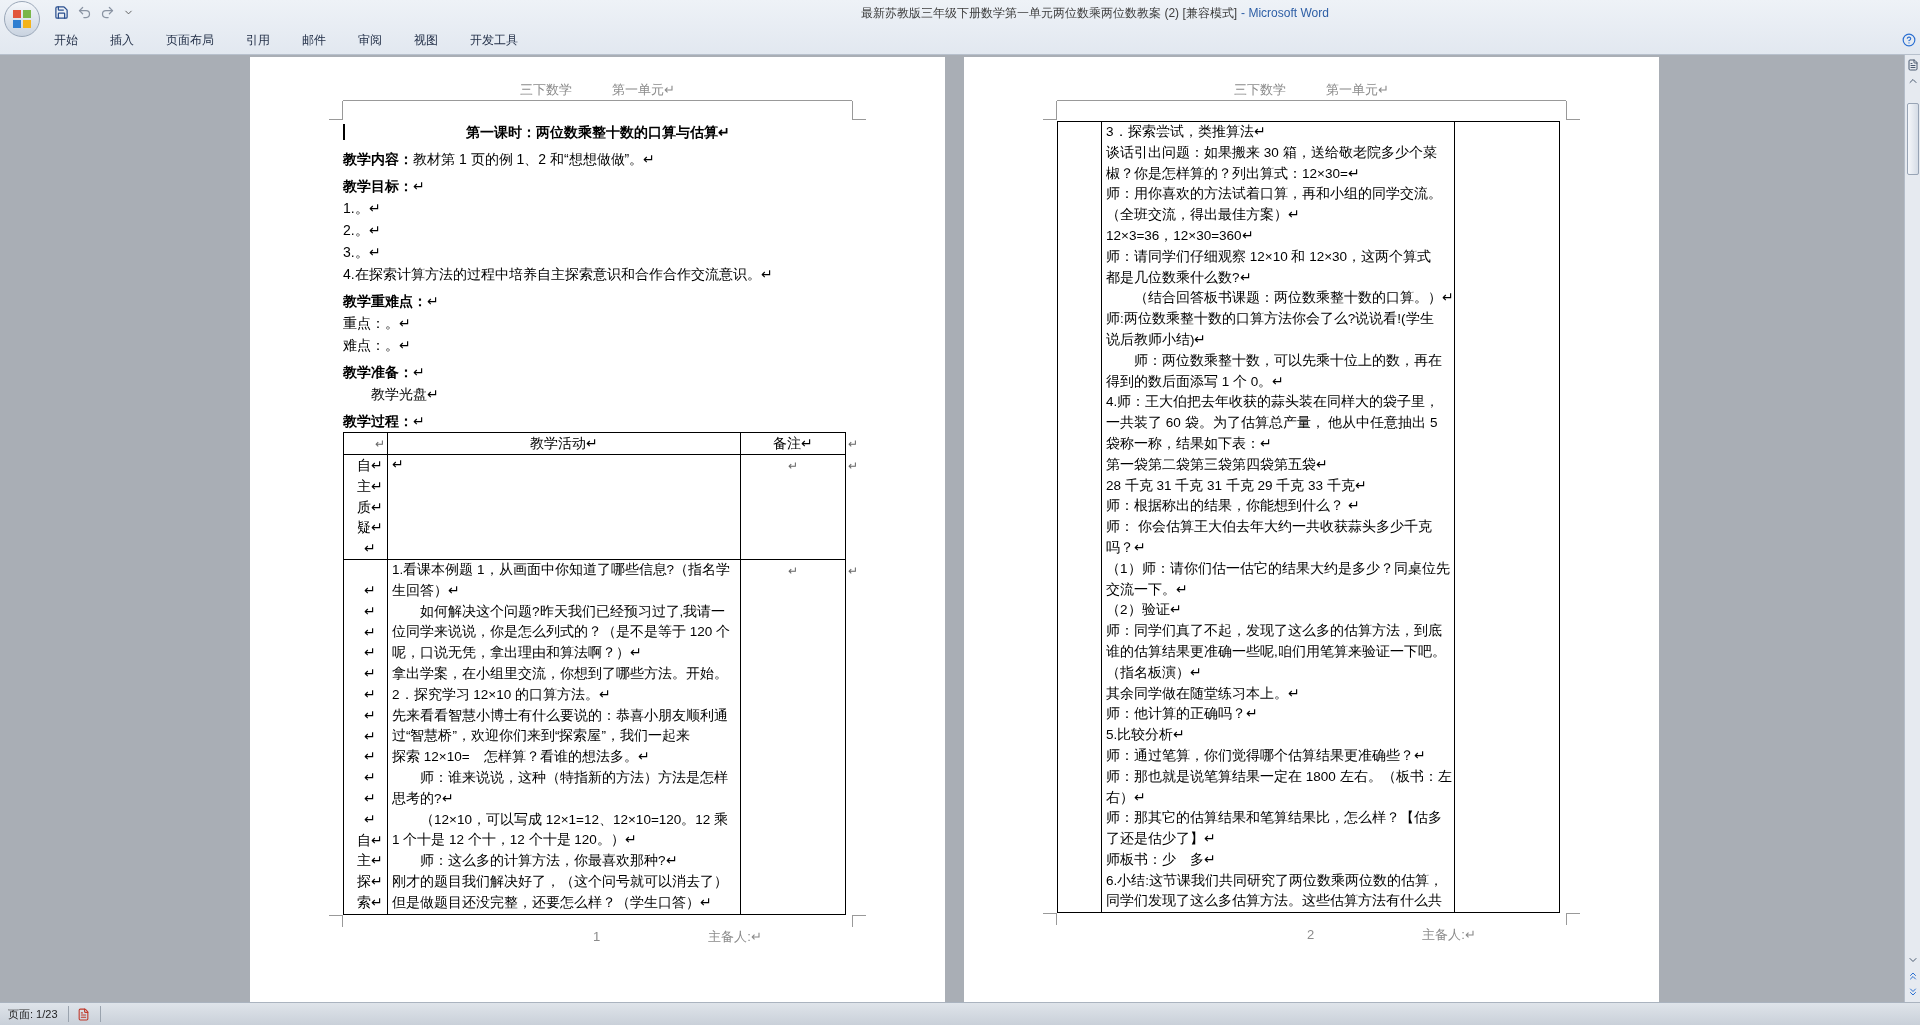 This screenshot has width=1920, height=1025. I want to click on section-heading: 教学准备：↵, so click(384, 372).